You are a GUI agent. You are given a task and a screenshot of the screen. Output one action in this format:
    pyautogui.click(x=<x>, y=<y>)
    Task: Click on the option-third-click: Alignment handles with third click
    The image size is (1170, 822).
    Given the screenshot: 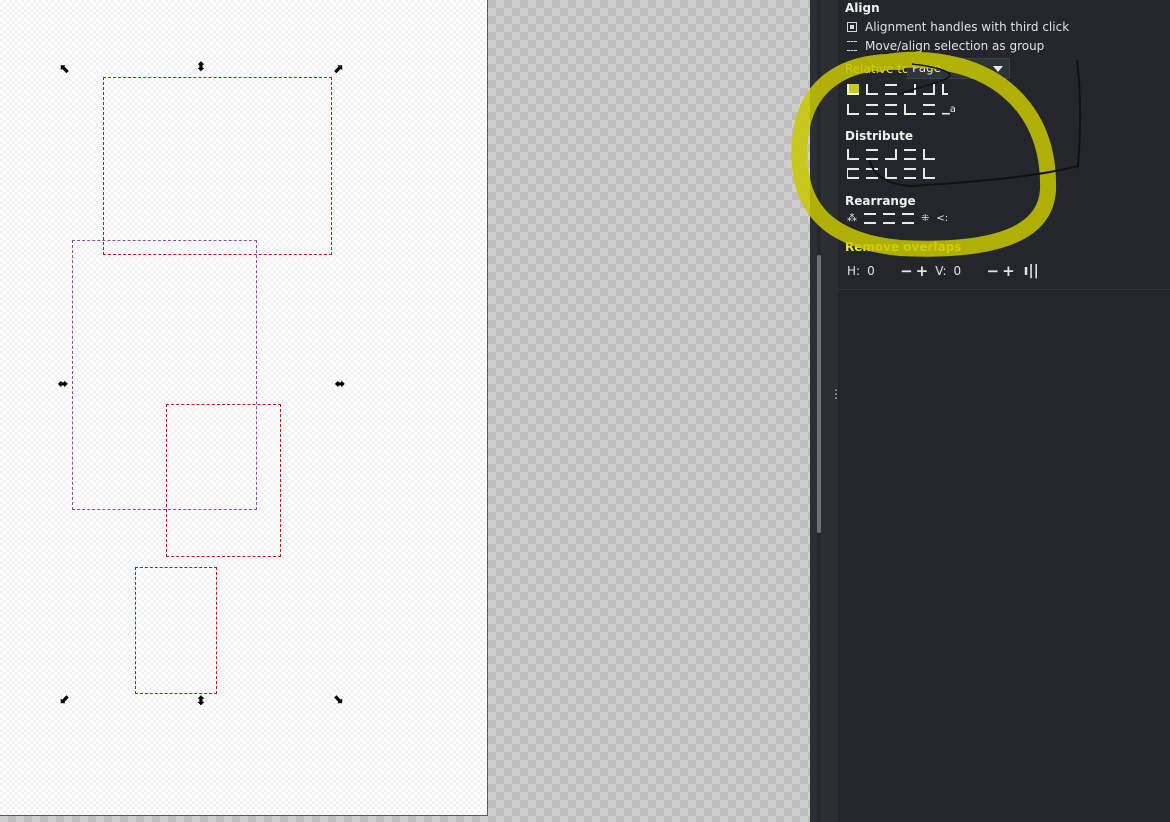 What is the action you would take?
    pyautogui.click(x=958, y=27)
    